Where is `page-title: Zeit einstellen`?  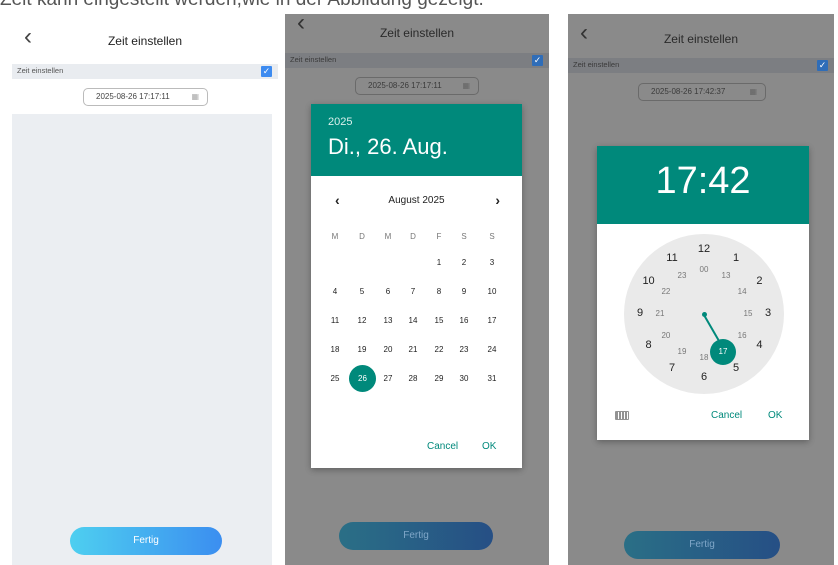
page-title: Zeit einstellen is located at coordinates (701, 39).